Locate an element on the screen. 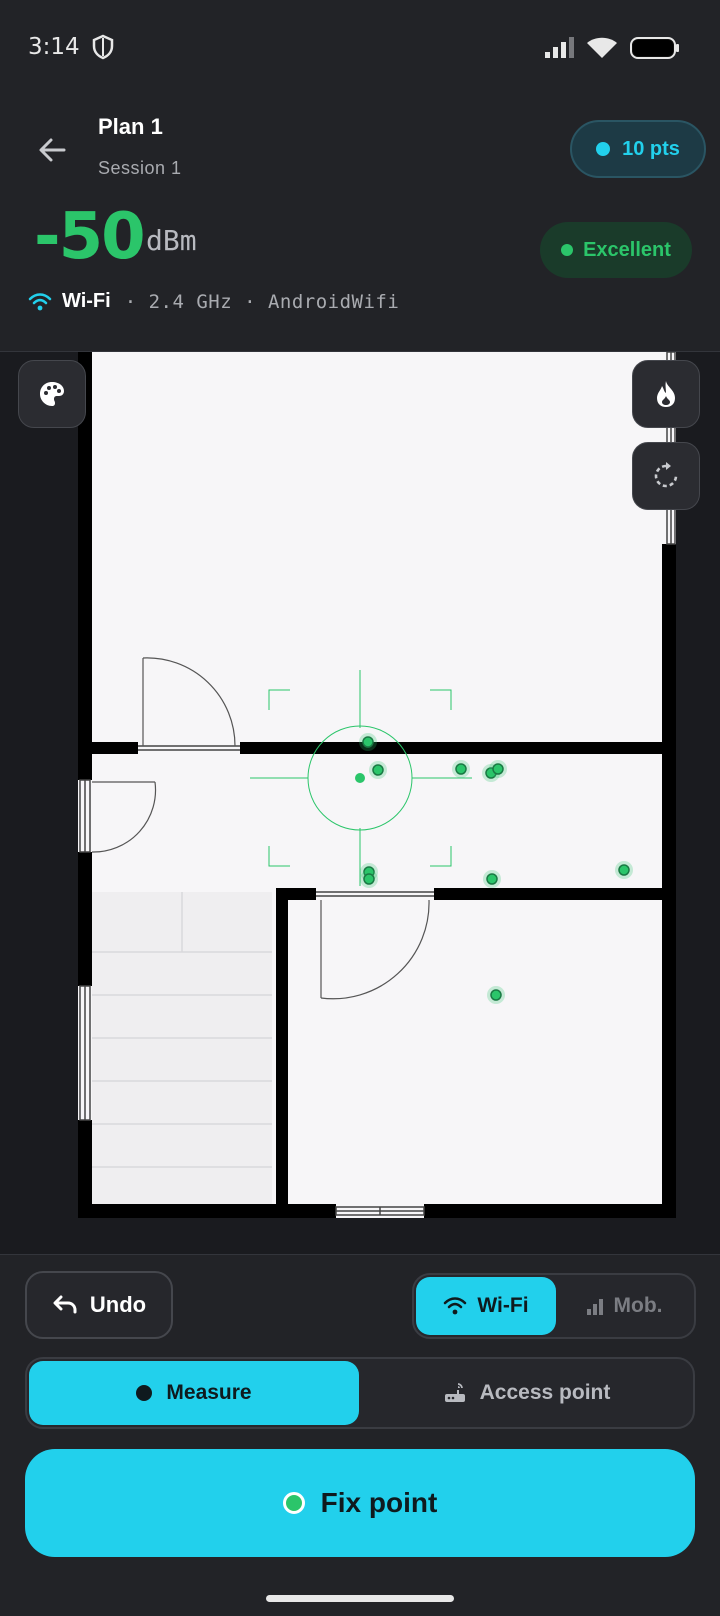 The image size is (720, 1616). network-toggle: Wi-Fi Mob. is located at coordinates (554, 1306).